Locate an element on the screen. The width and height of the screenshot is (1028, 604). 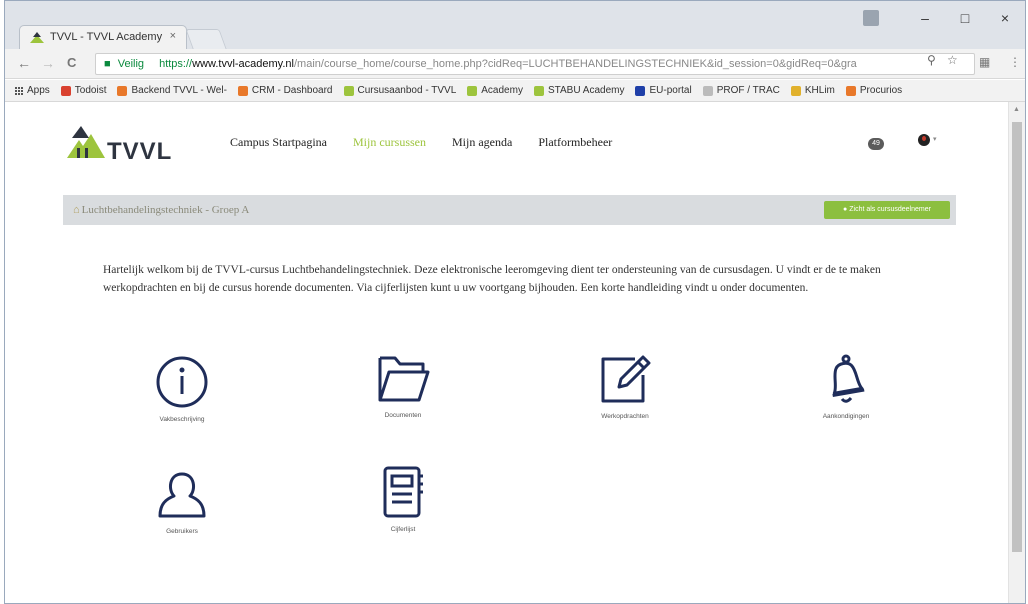
chevron-down-icon: ▾ is located at coordinates (935, 139).